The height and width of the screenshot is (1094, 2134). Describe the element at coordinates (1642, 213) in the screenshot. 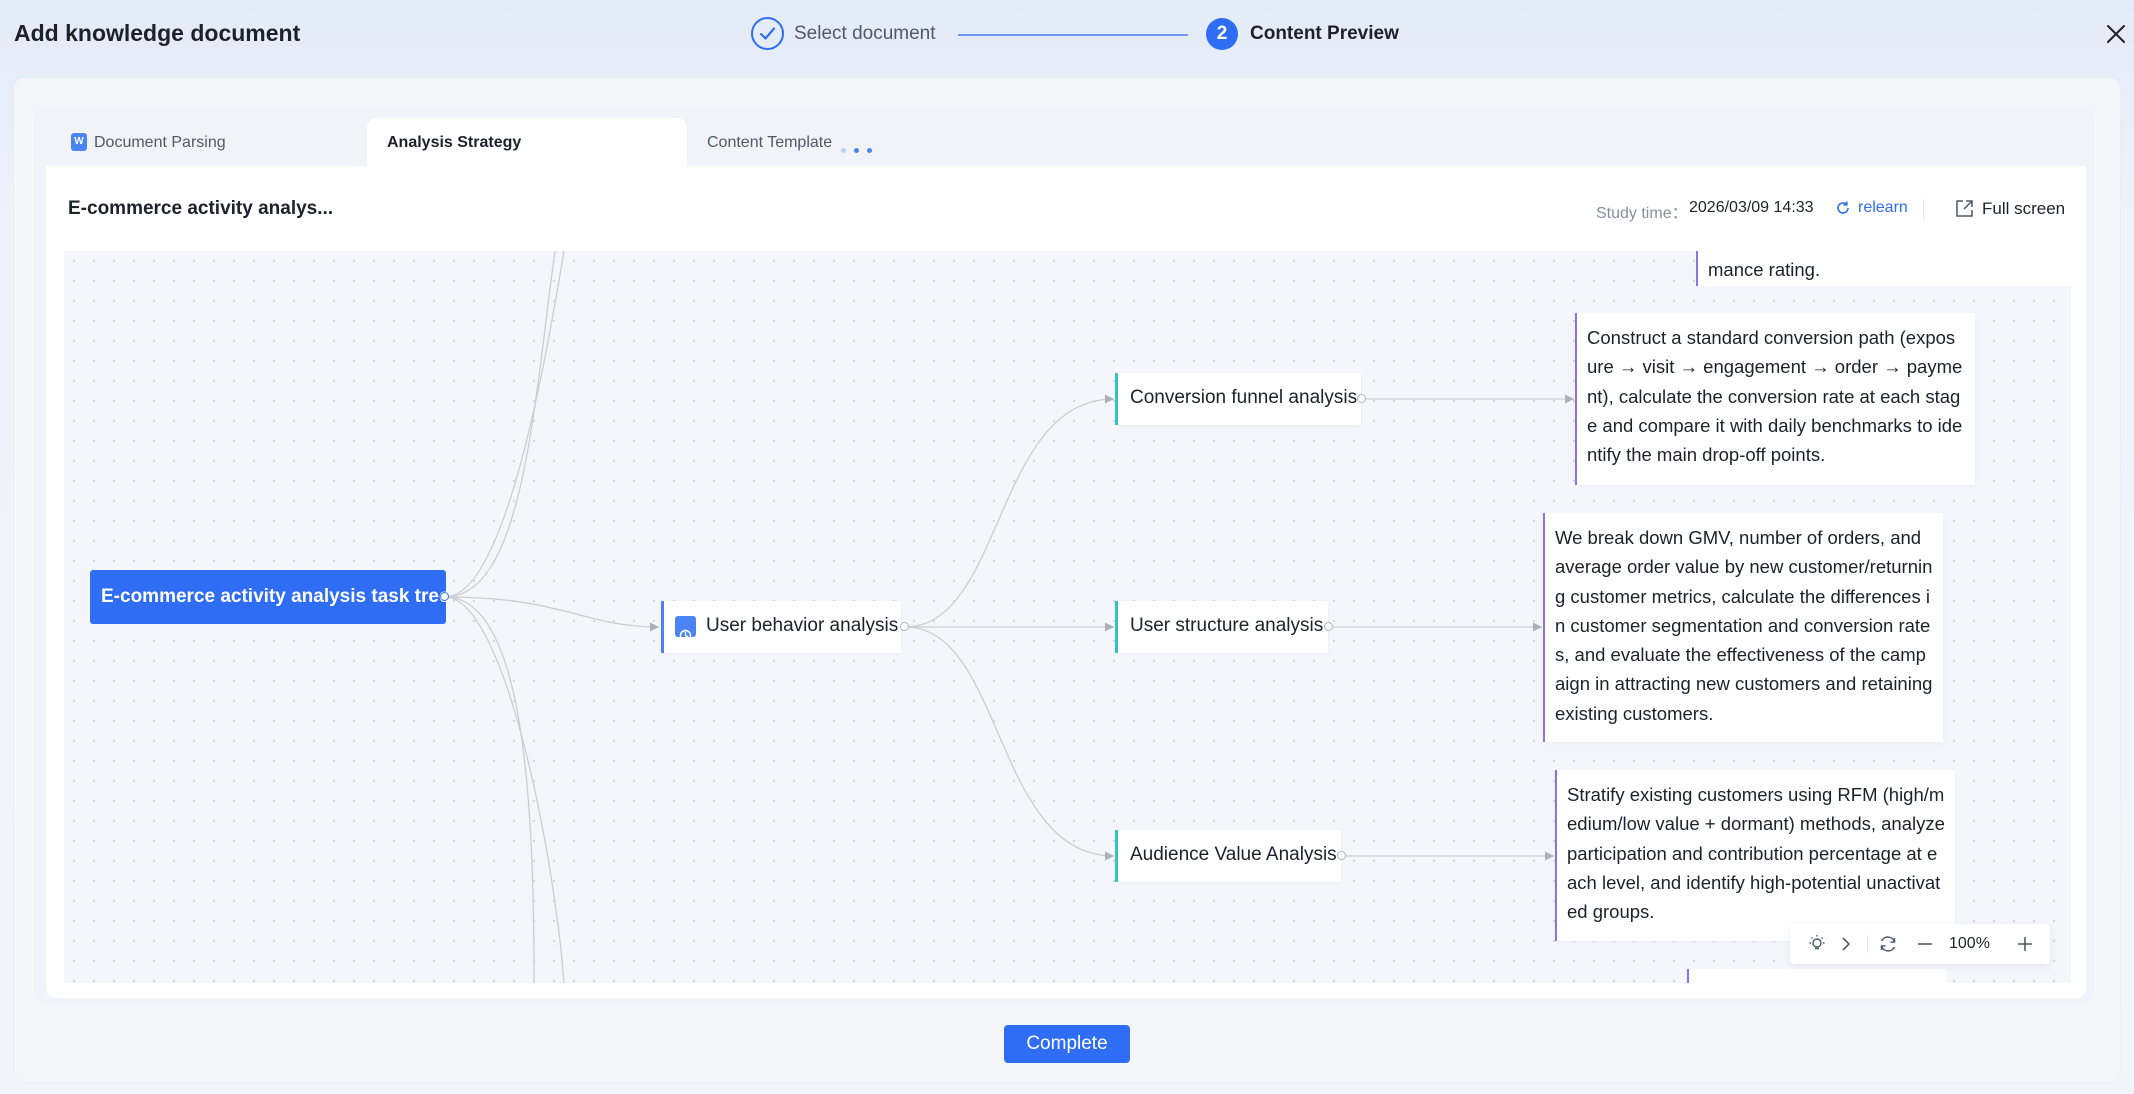

I see `study-time-label: Study time：` at that location.